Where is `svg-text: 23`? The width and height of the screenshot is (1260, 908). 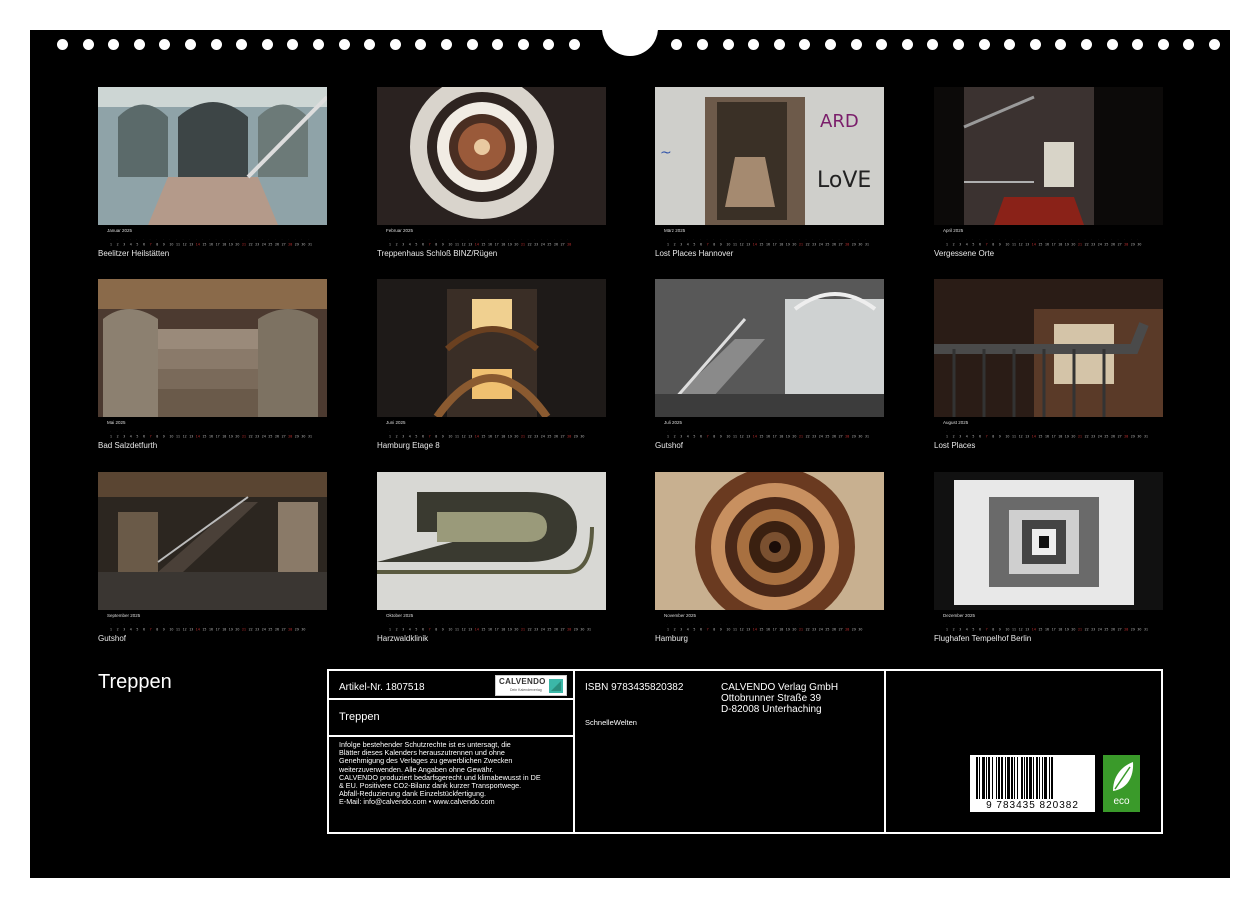 svg-text: 23 is located at coordinates (814, 630).